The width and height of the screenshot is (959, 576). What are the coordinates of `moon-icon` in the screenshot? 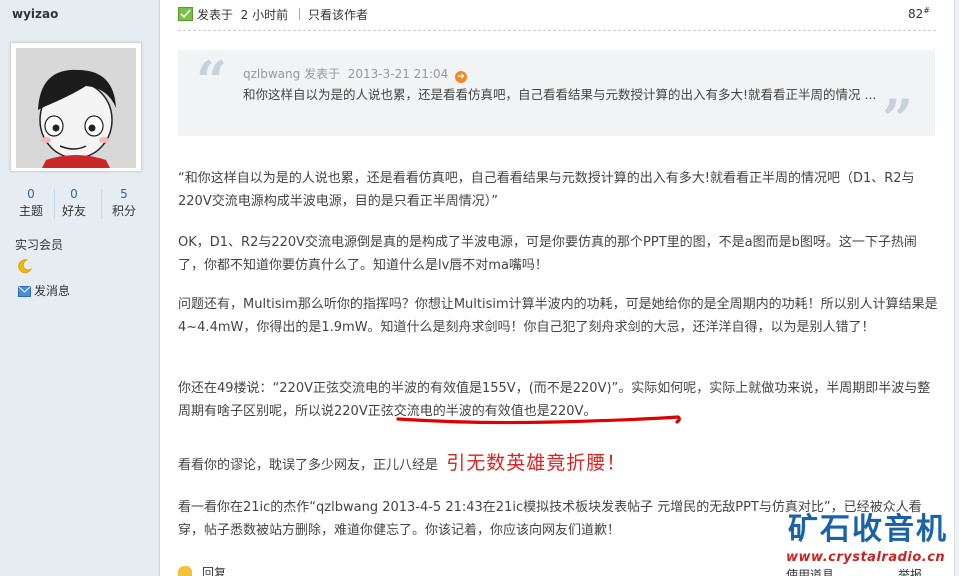 It's located at (25, 266).